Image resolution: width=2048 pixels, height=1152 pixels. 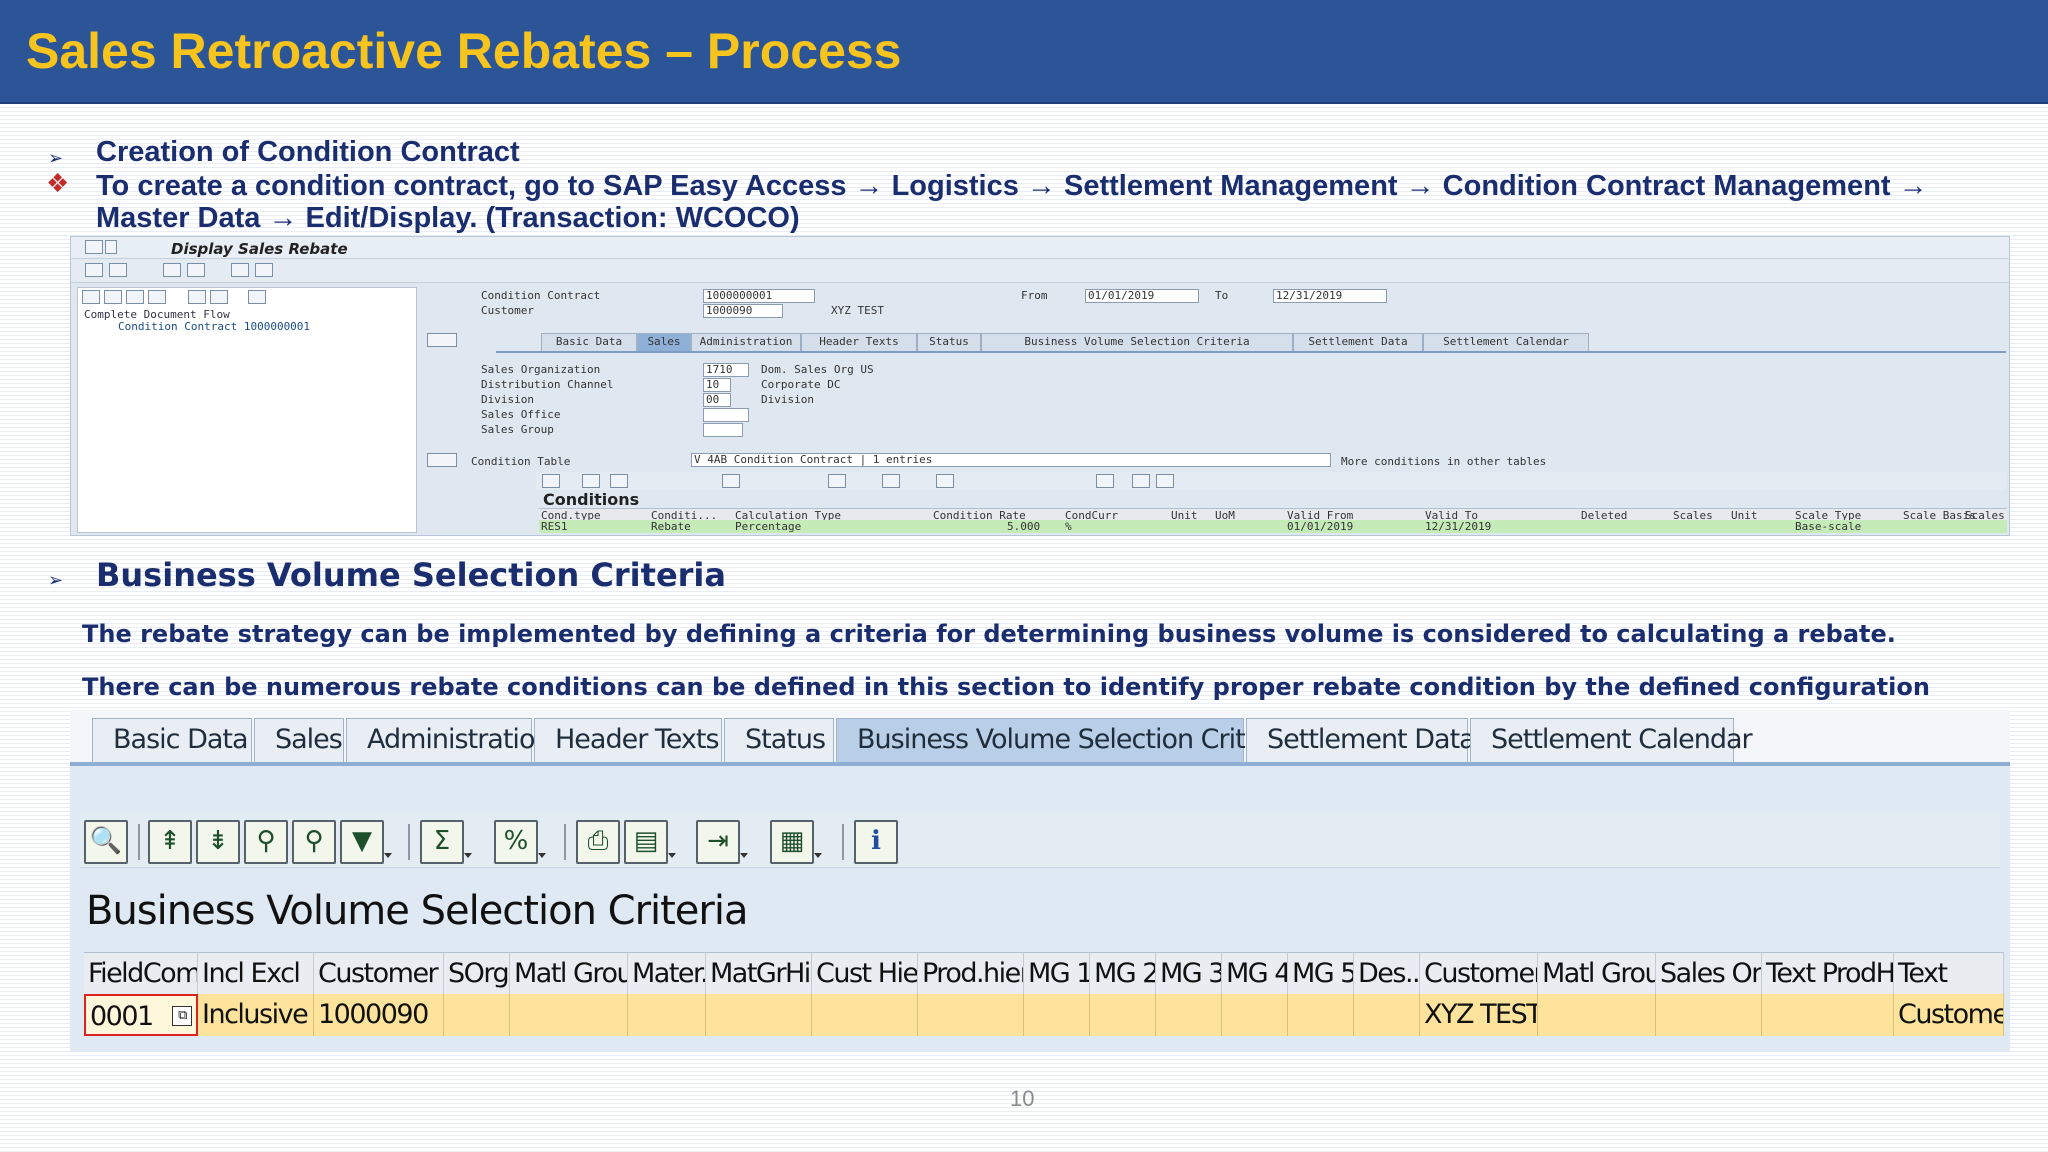 I want to click on col-incl-excl: Incl Excl, so click(x=256, y=974).